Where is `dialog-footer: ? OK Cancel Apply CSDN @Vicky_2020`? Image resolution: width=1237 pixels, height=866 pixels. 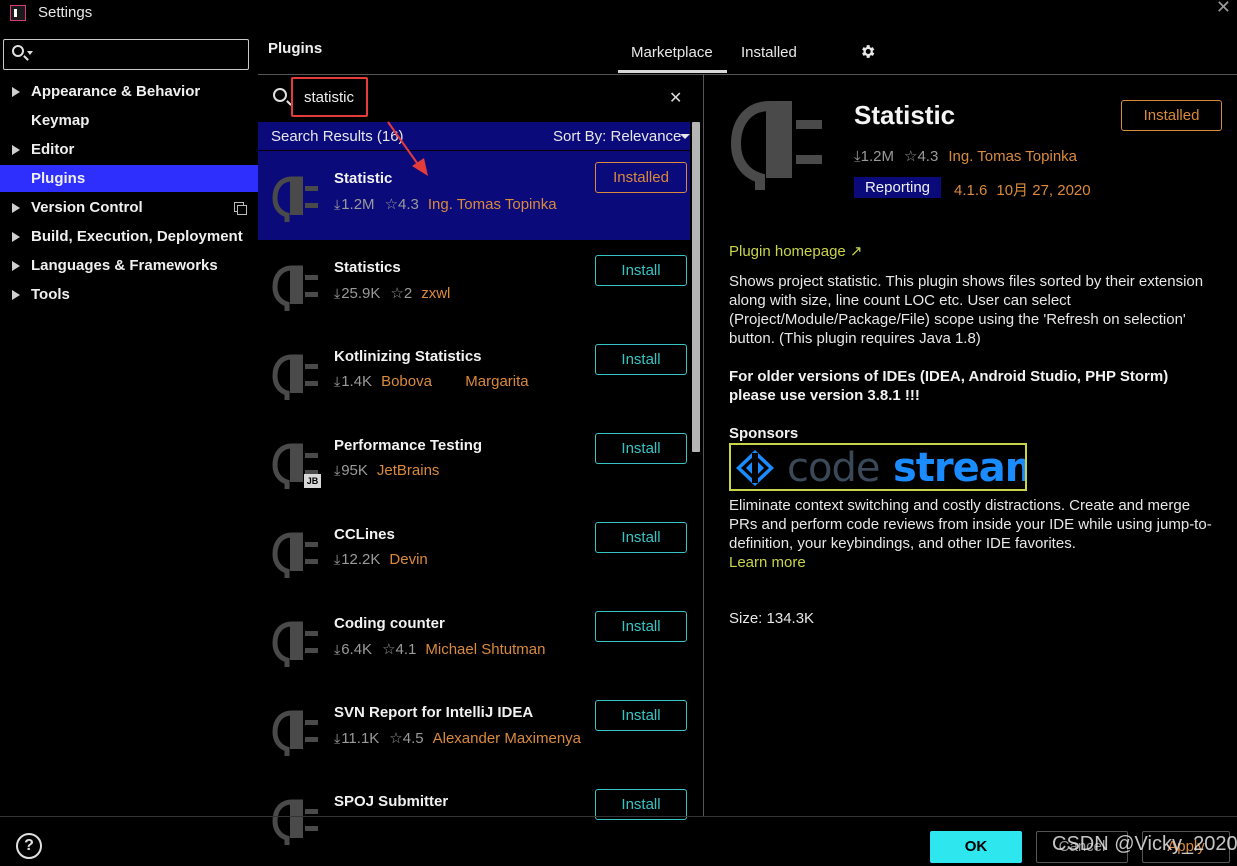
dialog-footer: ? OK Cancel Apply CSDN @Vicky_2020 is located at coordinates (618, 841).